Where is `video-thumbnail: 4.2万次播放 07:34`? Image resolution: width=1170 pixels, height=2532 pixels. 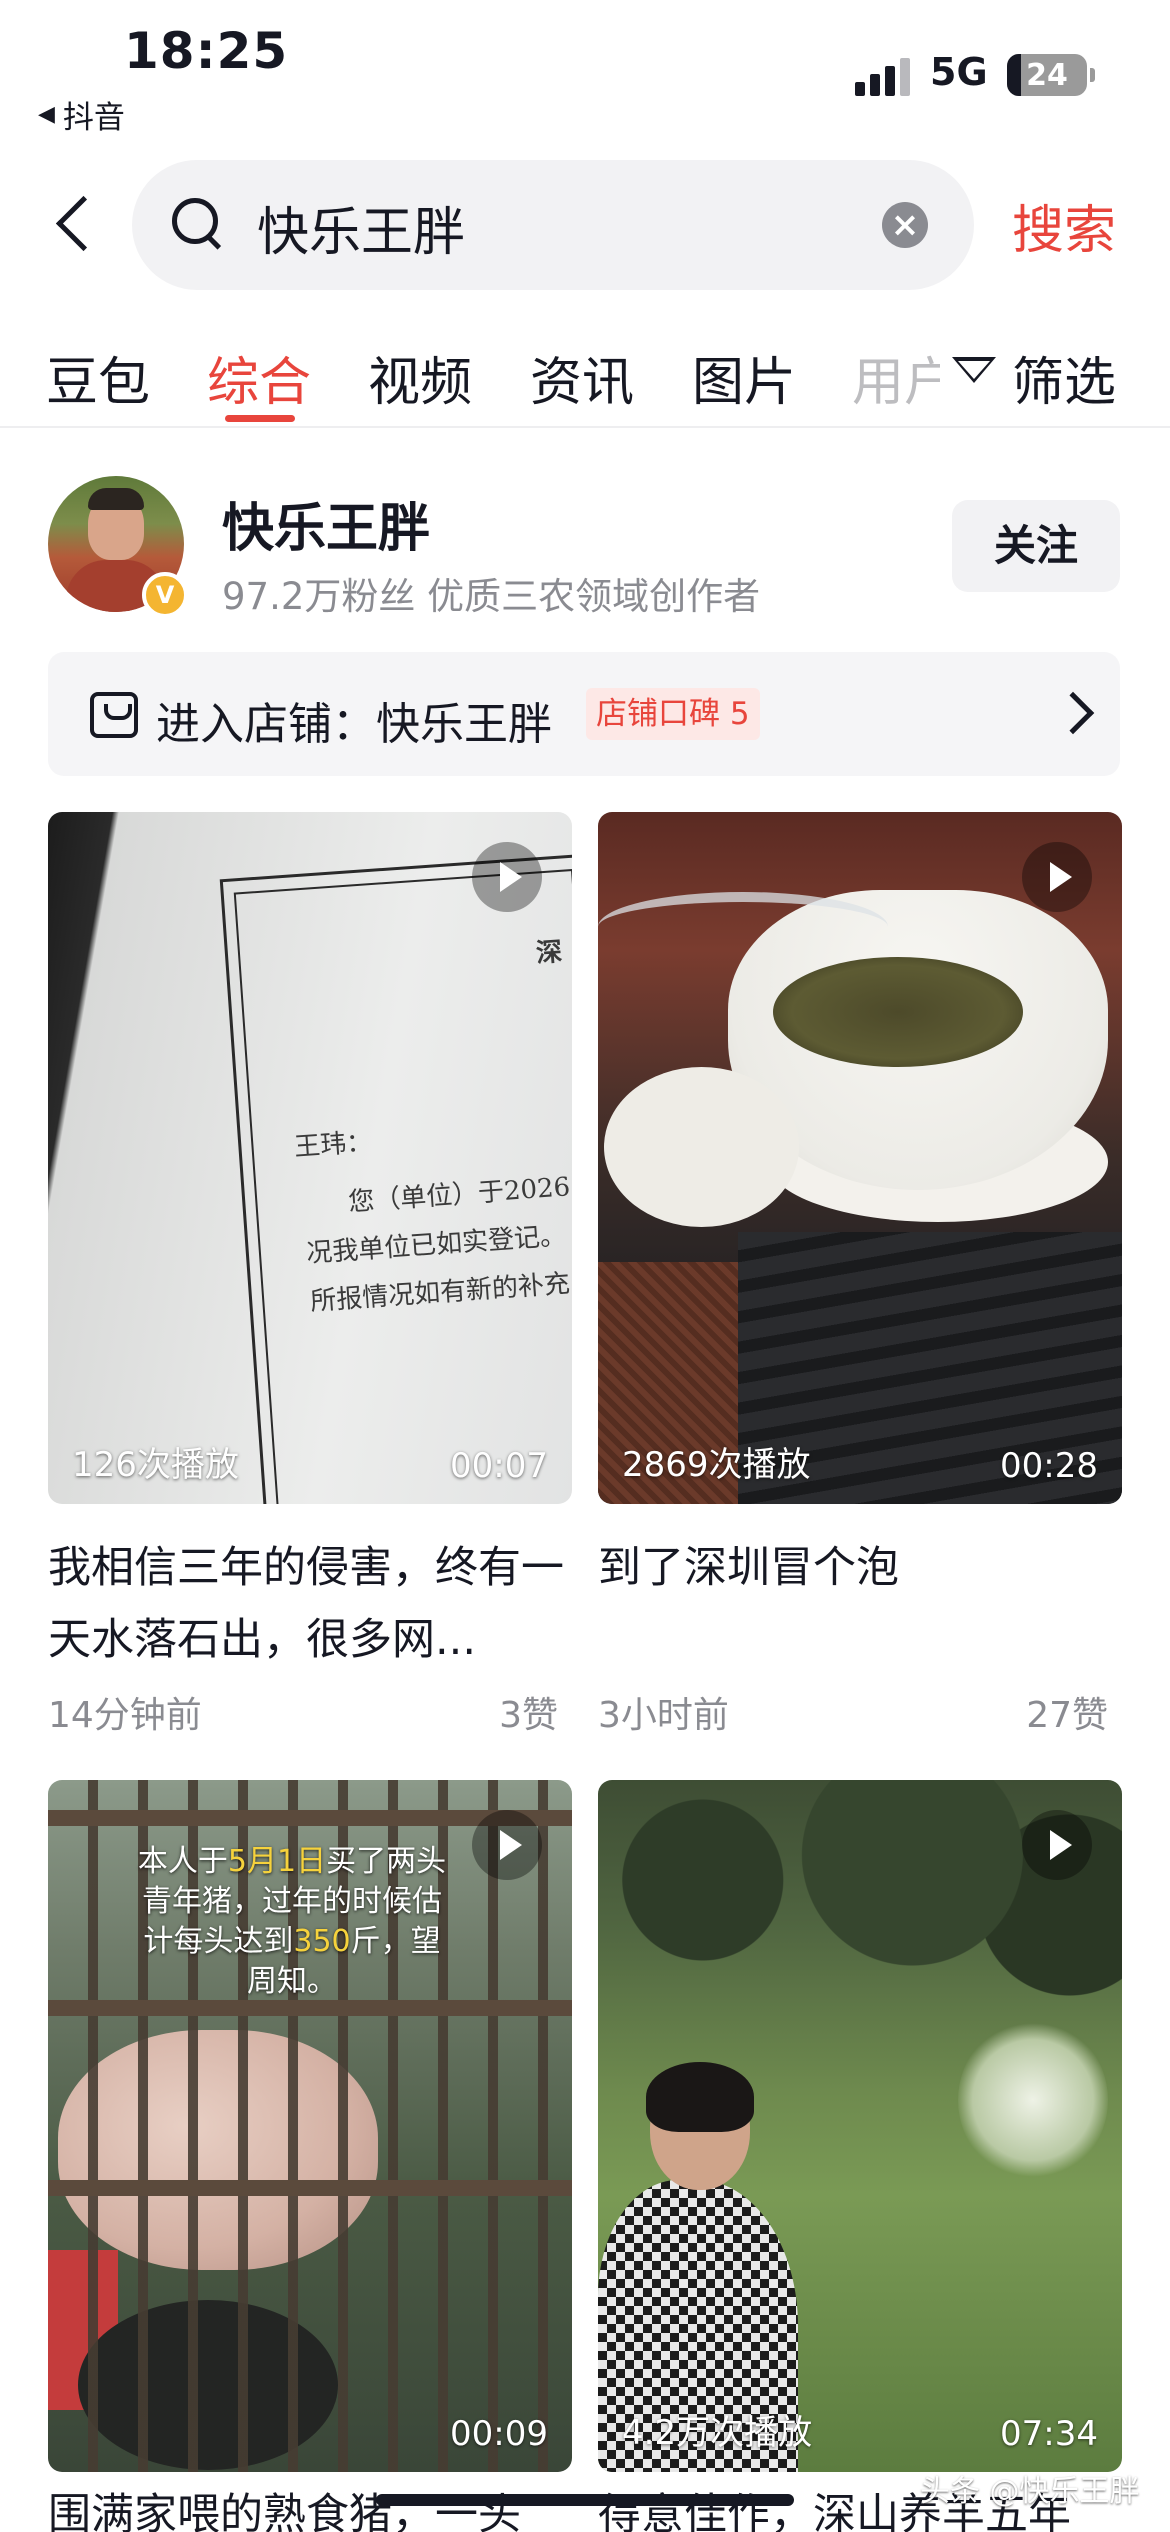
video-thumbnail: 4.2万次播放 07:34 is located at coordinates (860, 2126).